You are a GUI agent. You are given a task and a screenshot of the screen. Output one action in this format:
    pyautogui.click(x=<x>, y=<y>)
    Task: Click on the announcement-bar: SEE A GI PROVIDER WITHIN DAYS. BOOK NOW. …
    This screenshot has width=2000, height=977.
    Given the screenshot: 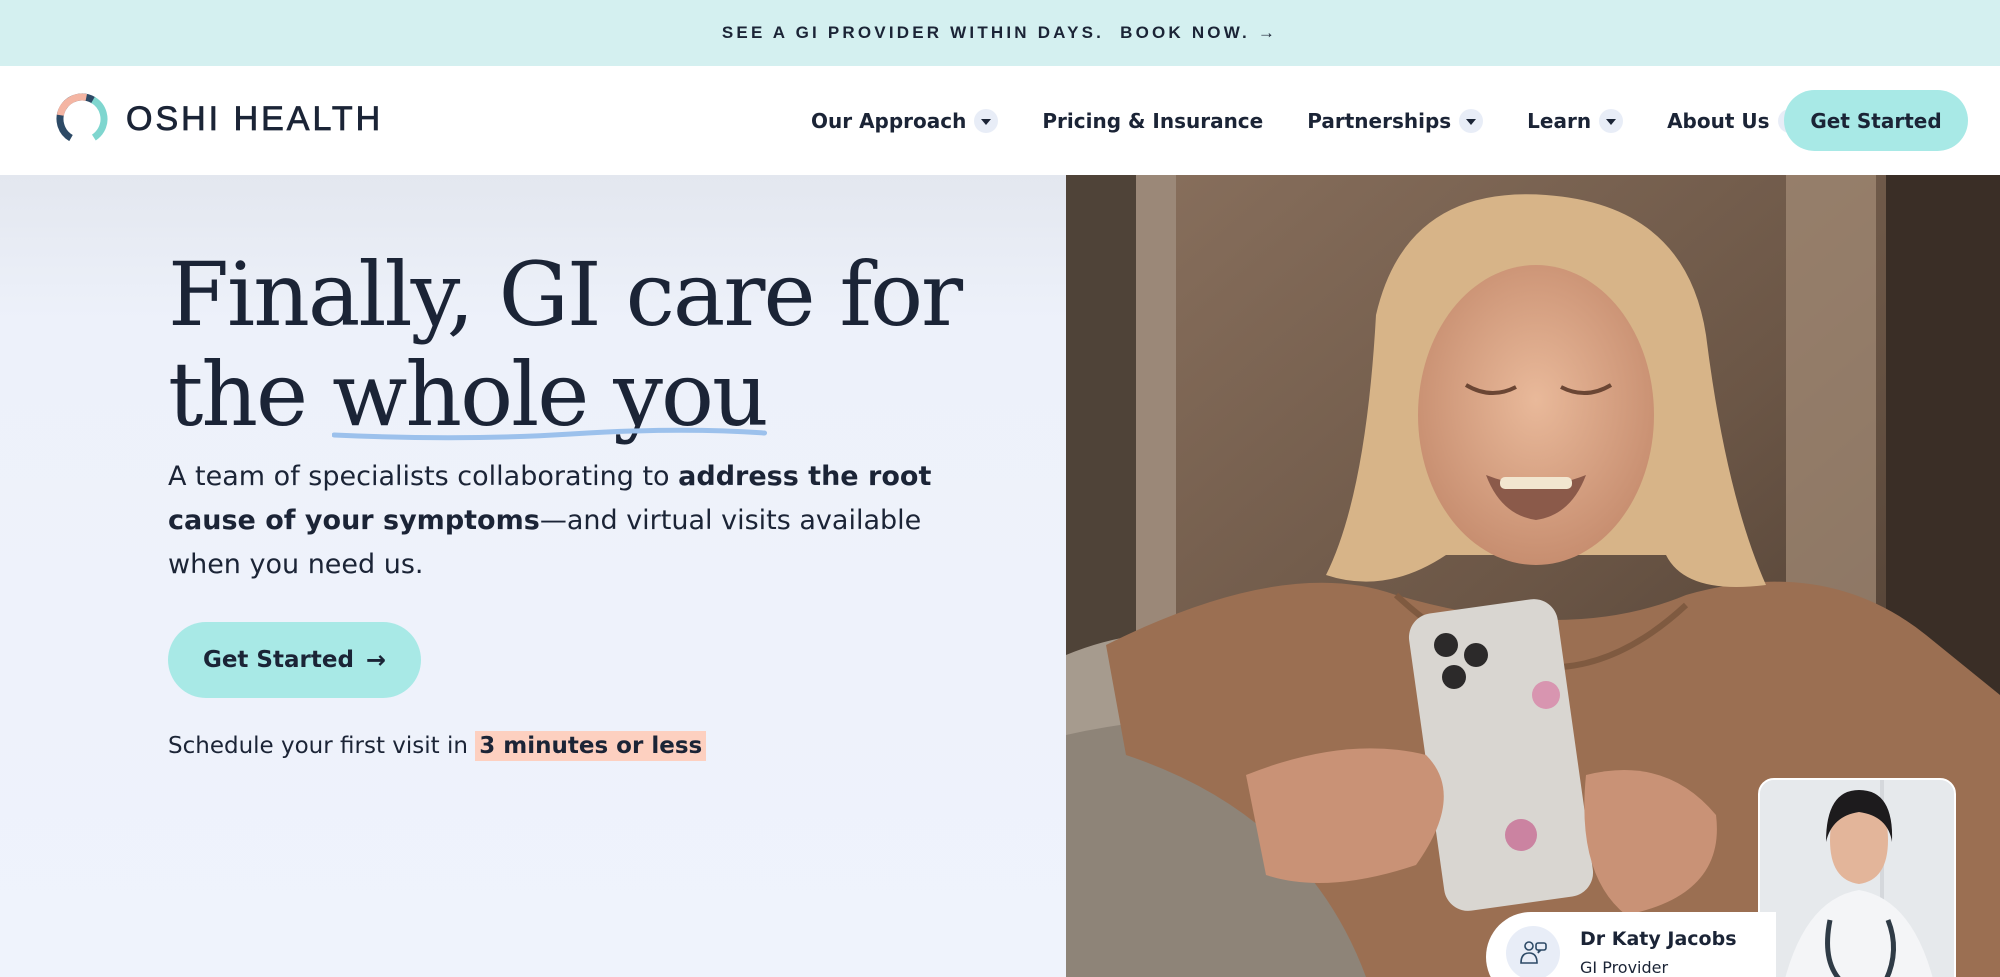 What is the action you would take?
    pyautogui.click(x=1000, y=33)
    